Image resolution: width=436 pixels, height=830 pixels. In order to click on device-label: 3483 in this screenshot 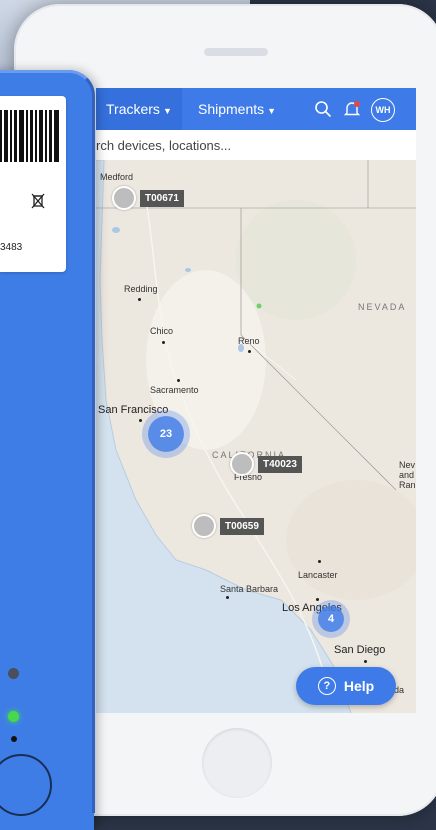, I will do `click(33, 184)`.